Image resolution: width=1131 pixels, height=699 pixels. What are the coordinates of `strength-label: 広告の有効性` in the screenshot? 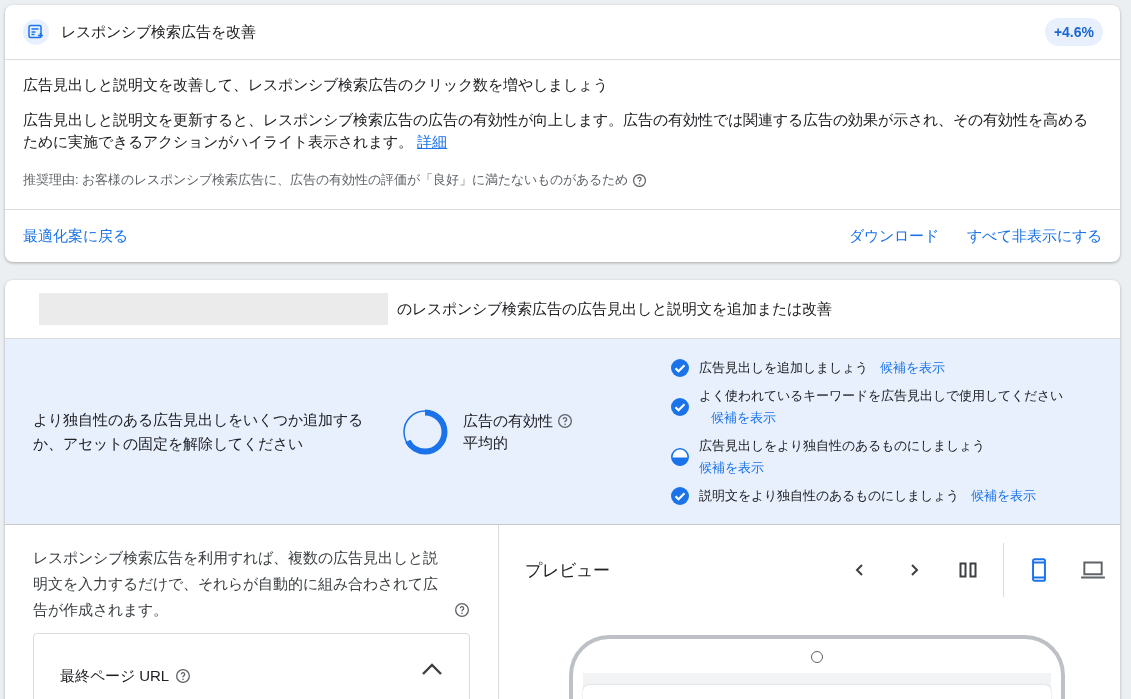 It's located at (508, 420).